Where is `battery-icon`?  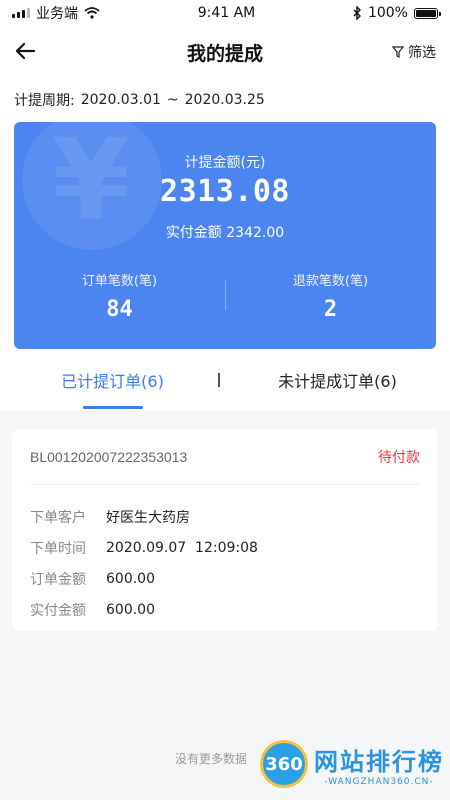
battery-icon is located at coordinates (427, 13).